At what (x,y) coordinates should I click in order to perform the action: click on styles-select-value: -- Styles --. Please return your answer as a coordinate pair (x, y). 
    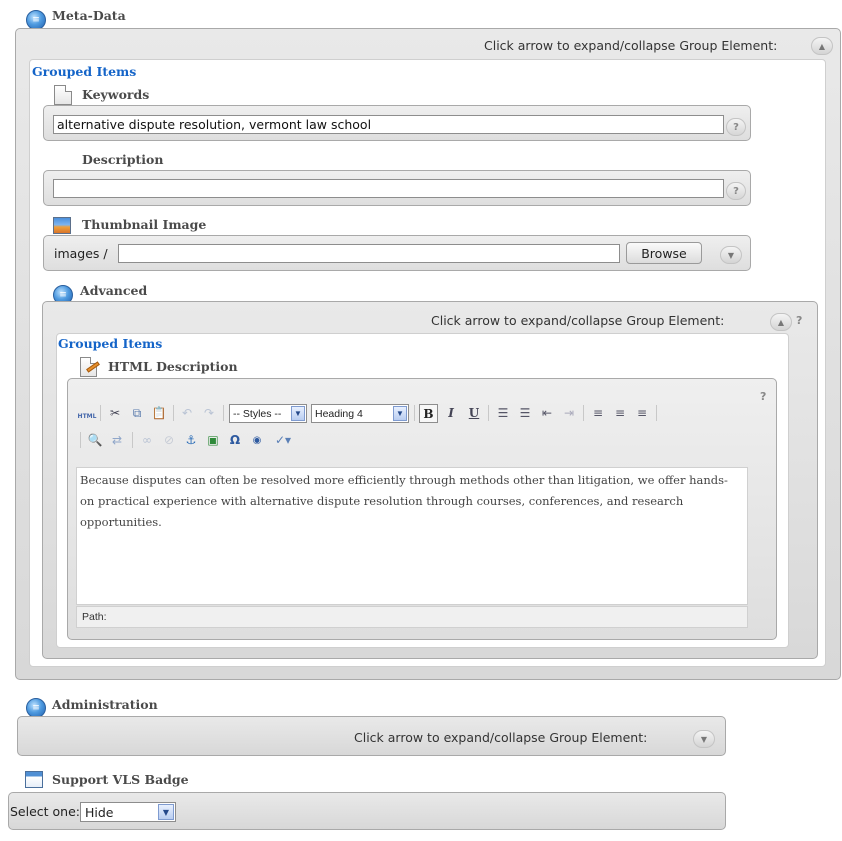
    Looking at the image, I should click on (257, 413).